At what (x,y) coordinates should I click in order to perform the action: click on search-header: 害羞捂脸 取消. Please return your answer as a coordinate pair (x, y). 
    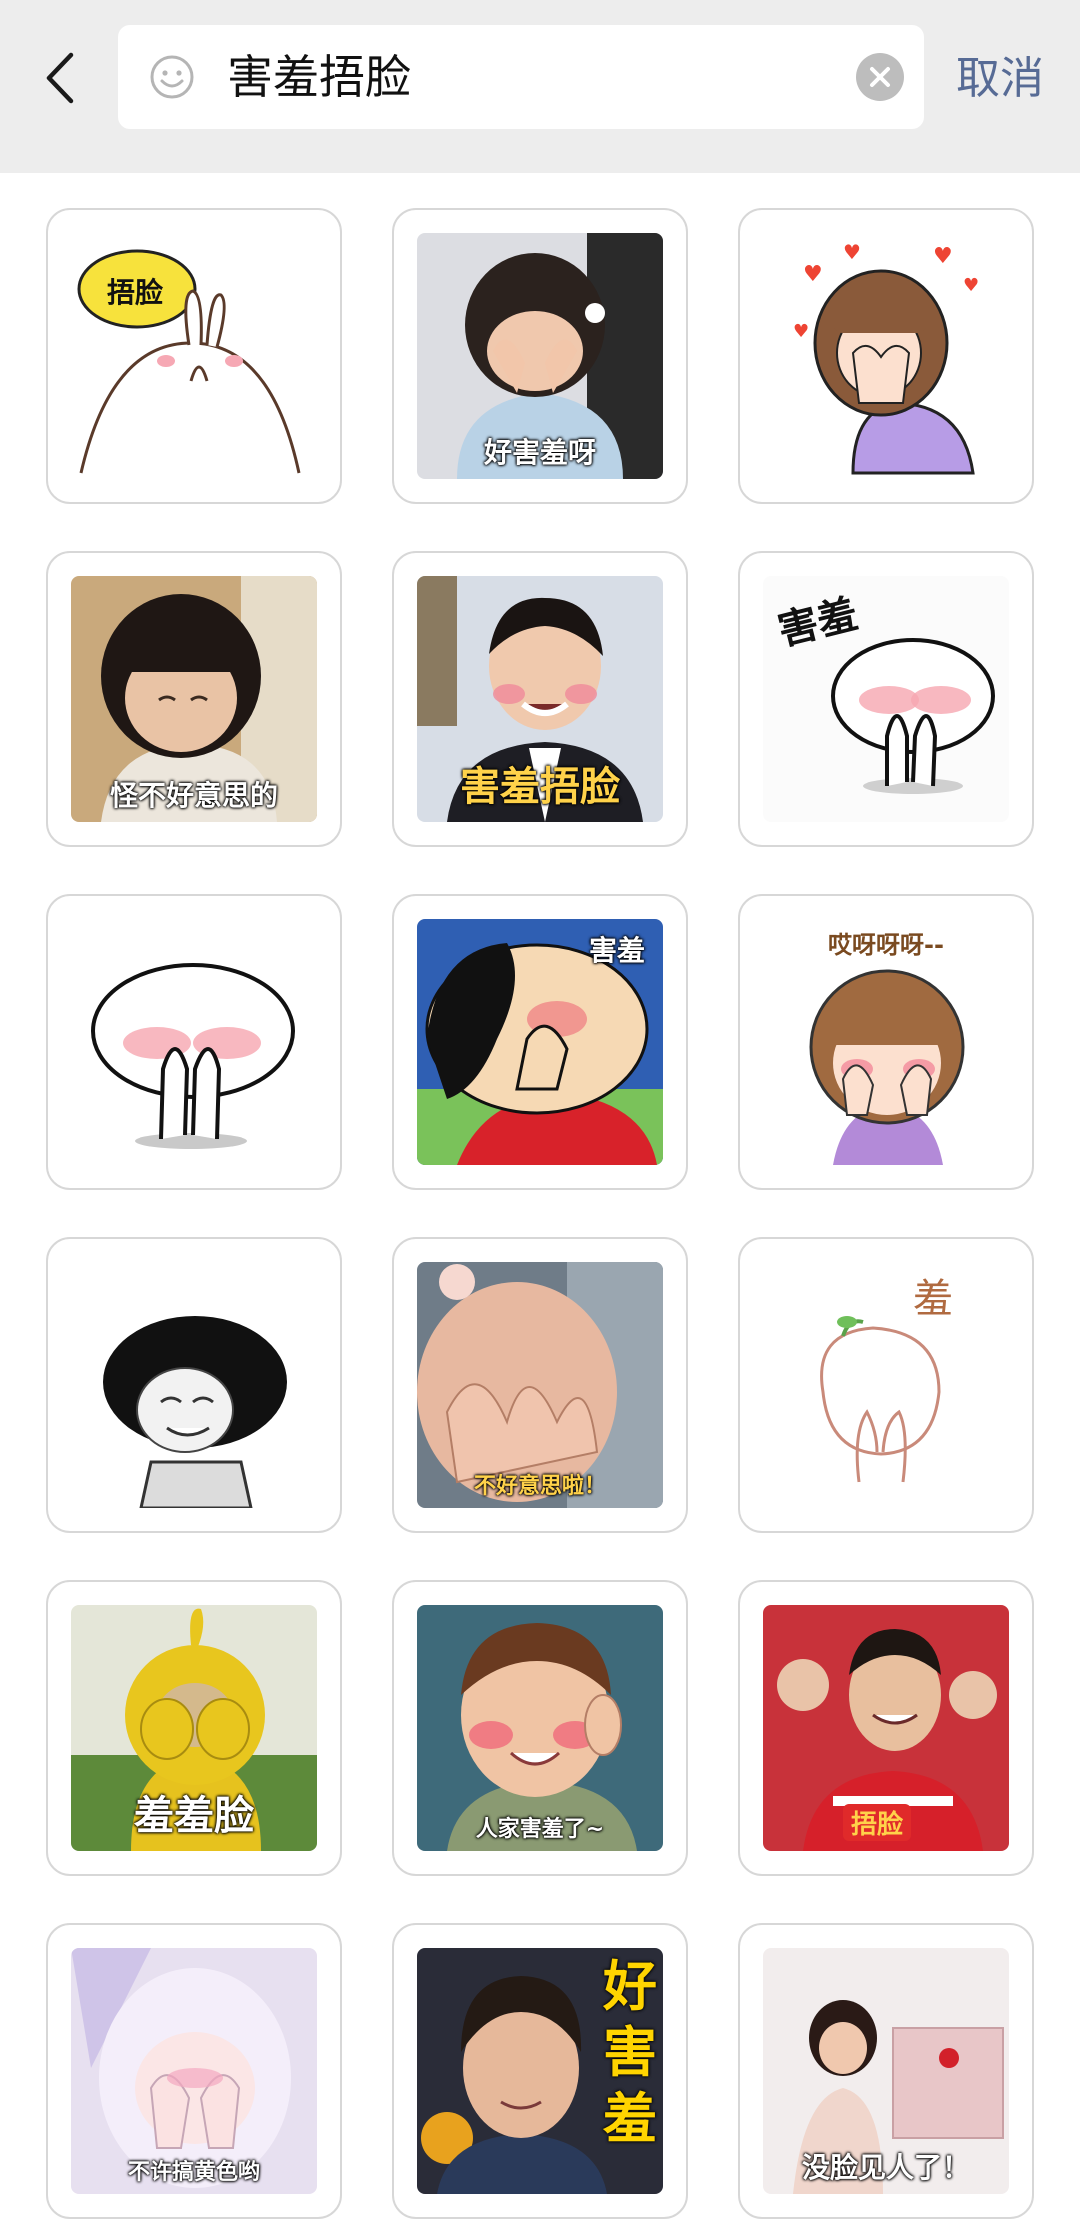
    Looking at the image, I should click on (540, 86).